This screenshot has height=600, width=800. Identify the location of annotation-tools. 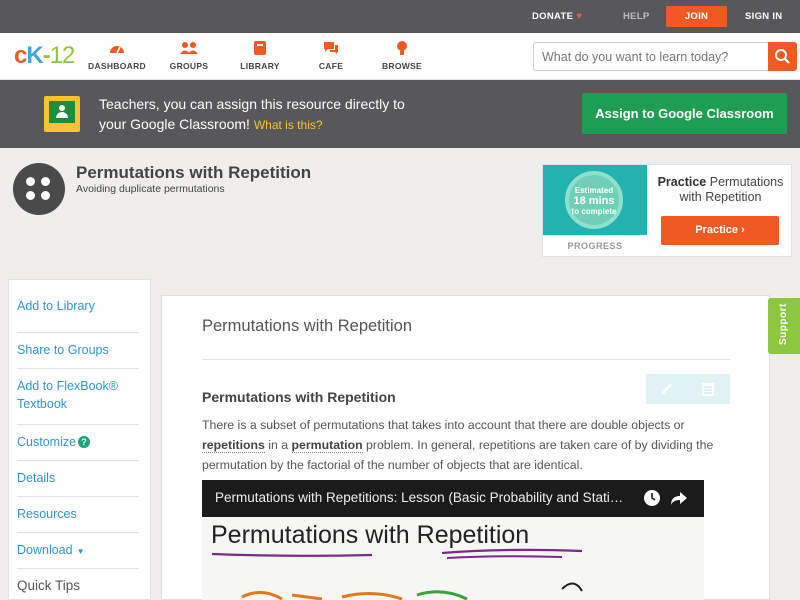
(688, 389).